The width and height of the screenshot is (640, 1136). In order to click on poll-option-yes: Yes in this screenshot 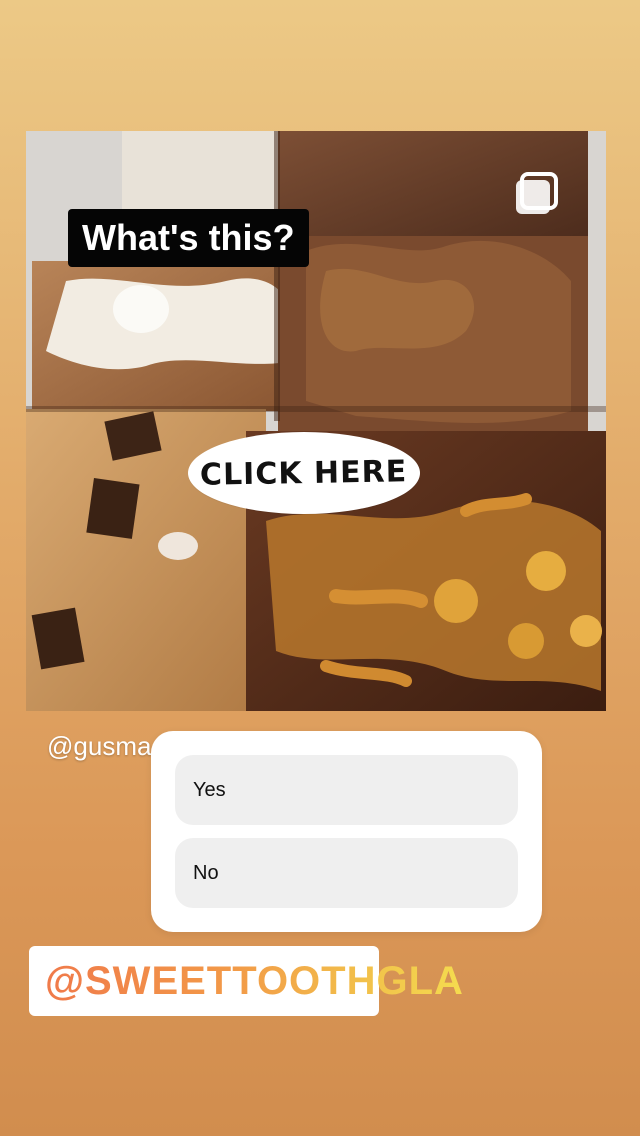, I will do `click(346, 790)`.